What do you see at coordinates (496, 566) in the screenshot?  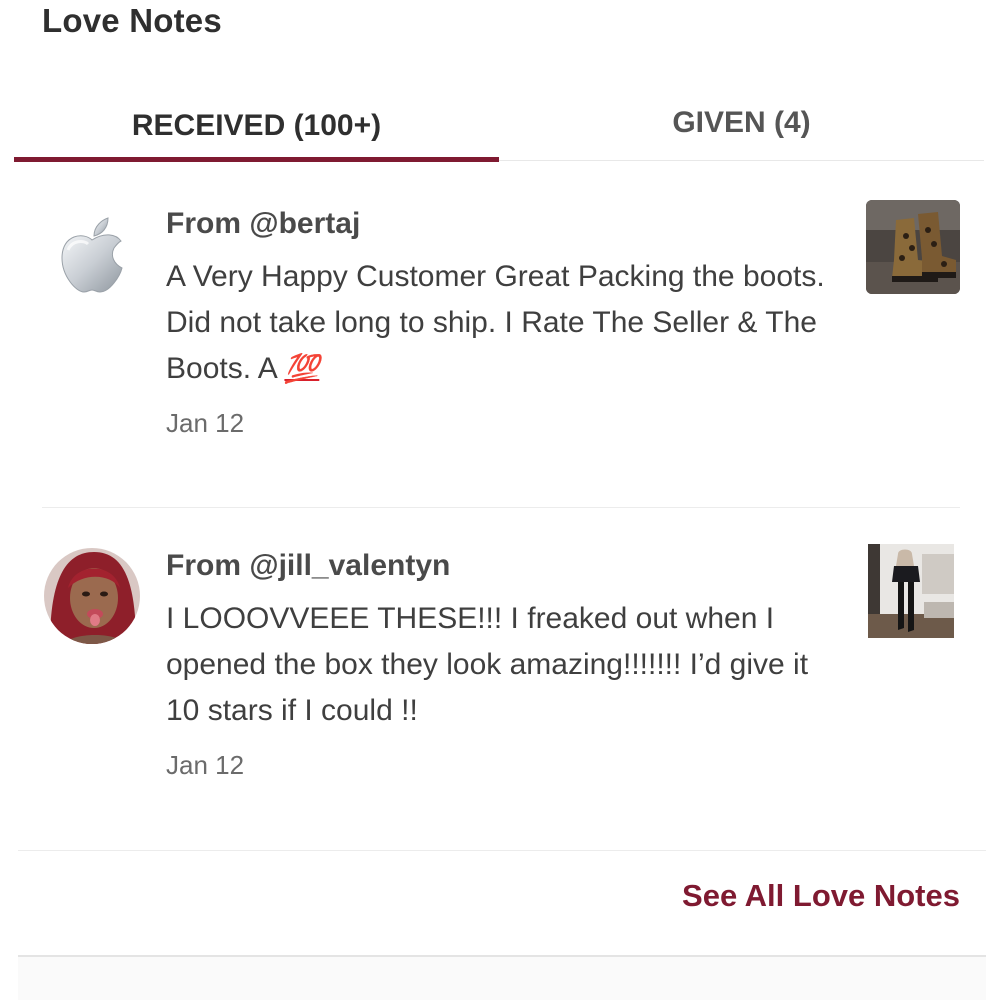 I see `note-sender: From @jill_valentyn` at bounding box center [496, 566].